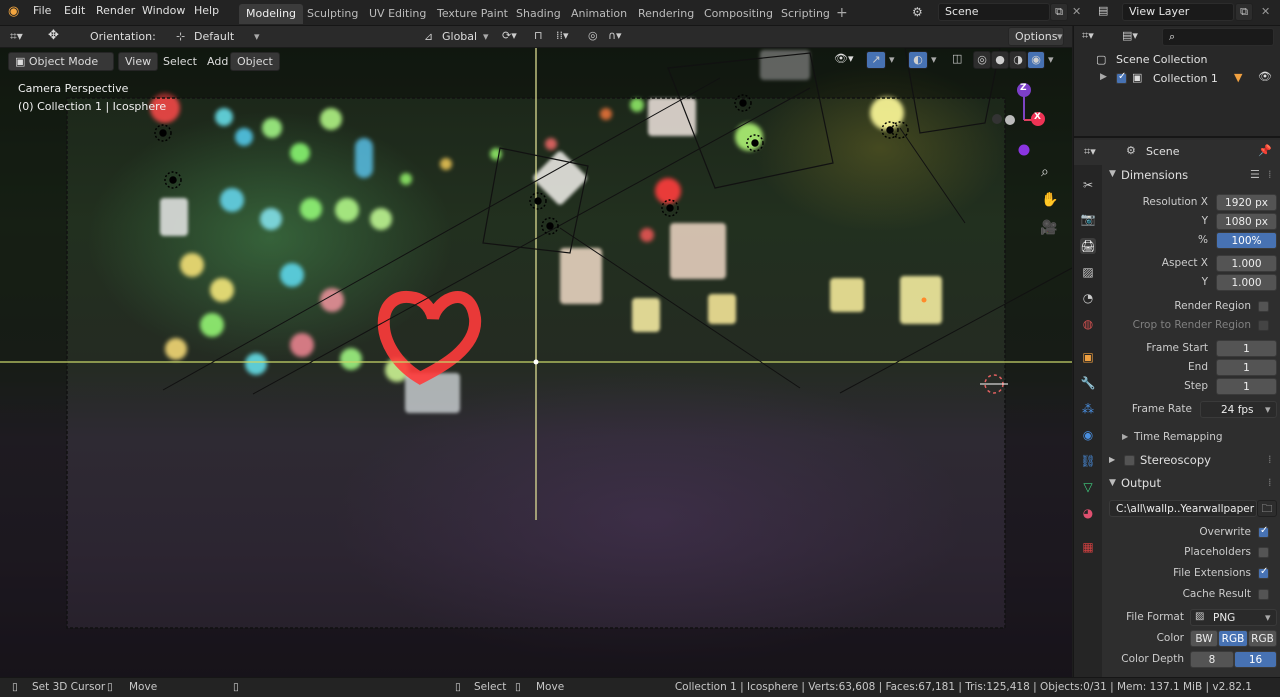  Describe the element at coordinates (1088, 357) in the screenshot. I see `object-tab-icon: ▣` at that location.